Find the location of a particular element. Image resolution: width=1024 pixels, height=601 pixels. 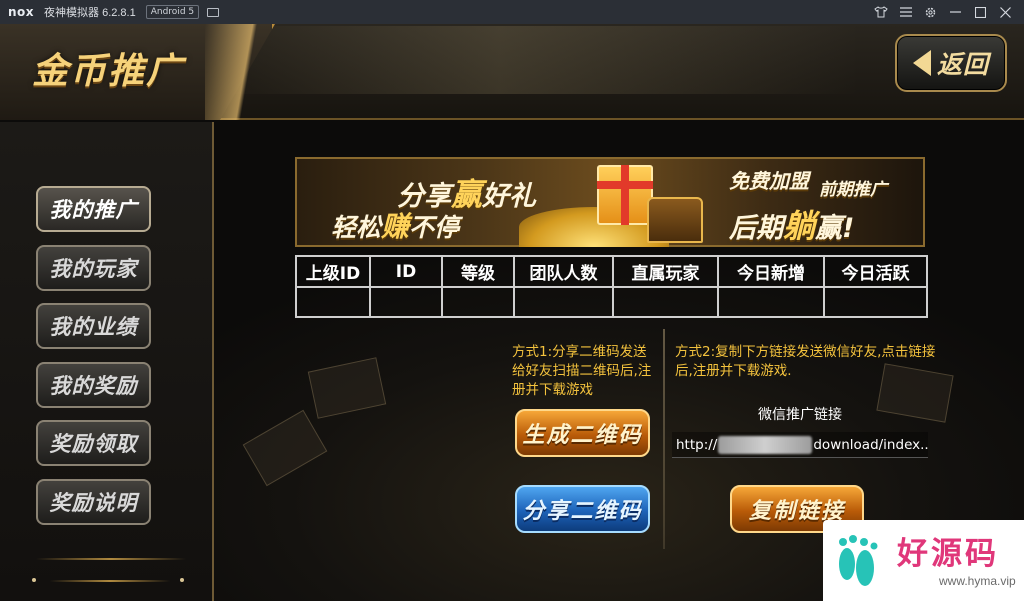

promotion-stats-table: 上级ID ID 等级 团队人数 直属玩家 今日新增 今日活跃 is located at coordinates (611, 286).